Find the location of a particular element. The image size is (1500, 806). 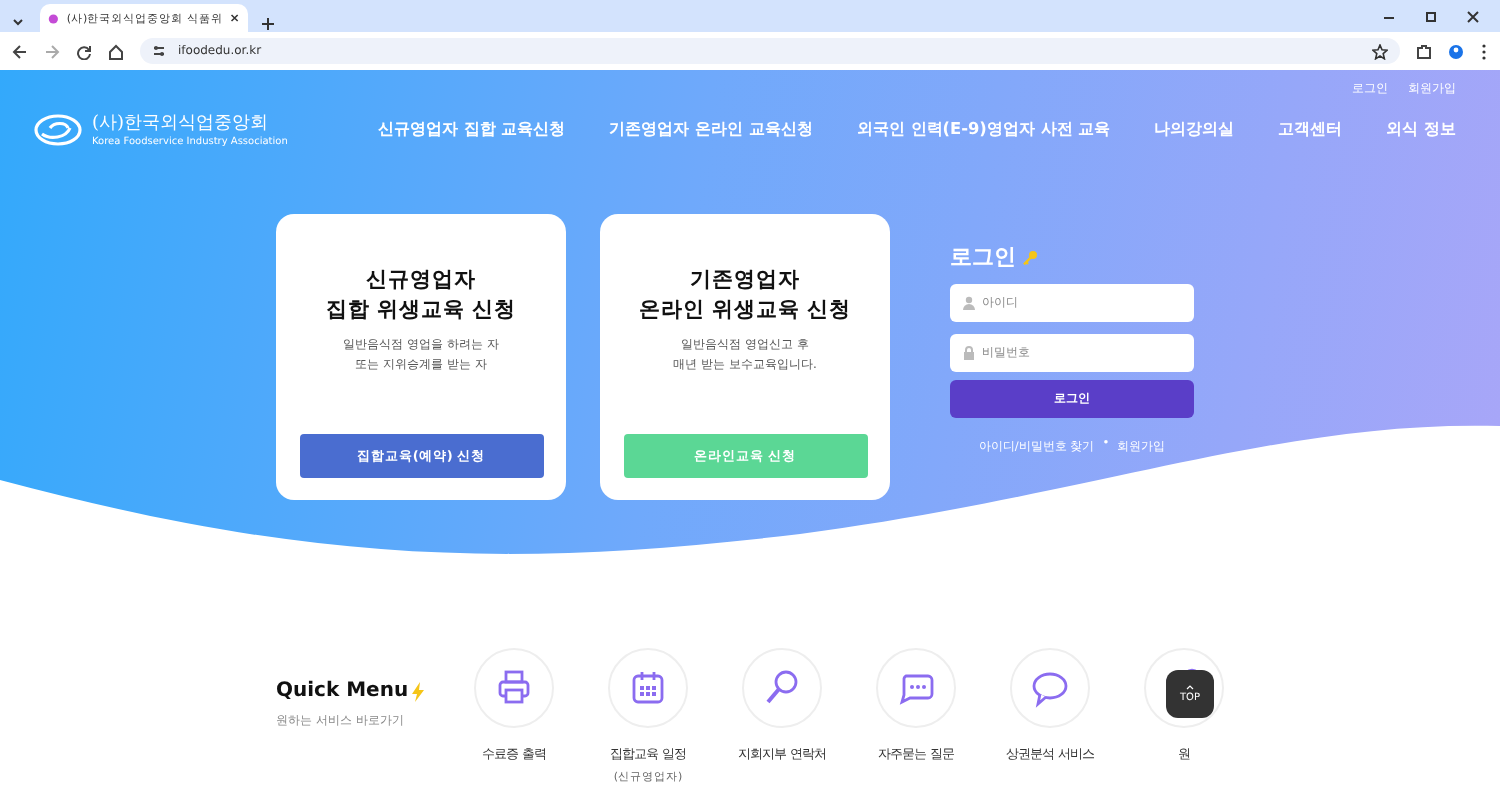

nav-link: 신규영업자 집합 교육신청 is located at coordinates (472, 129).